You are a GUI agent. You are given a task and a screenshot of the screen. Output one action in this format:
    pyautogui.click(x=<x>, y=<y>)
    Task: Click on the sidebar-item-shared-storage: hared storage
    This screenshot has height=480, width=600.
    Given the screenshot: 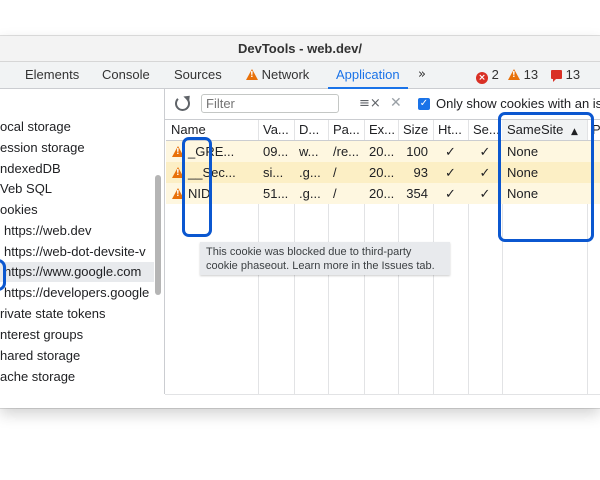 What is the action you would take?
    pyautogui.click(x=40, y=356)
    